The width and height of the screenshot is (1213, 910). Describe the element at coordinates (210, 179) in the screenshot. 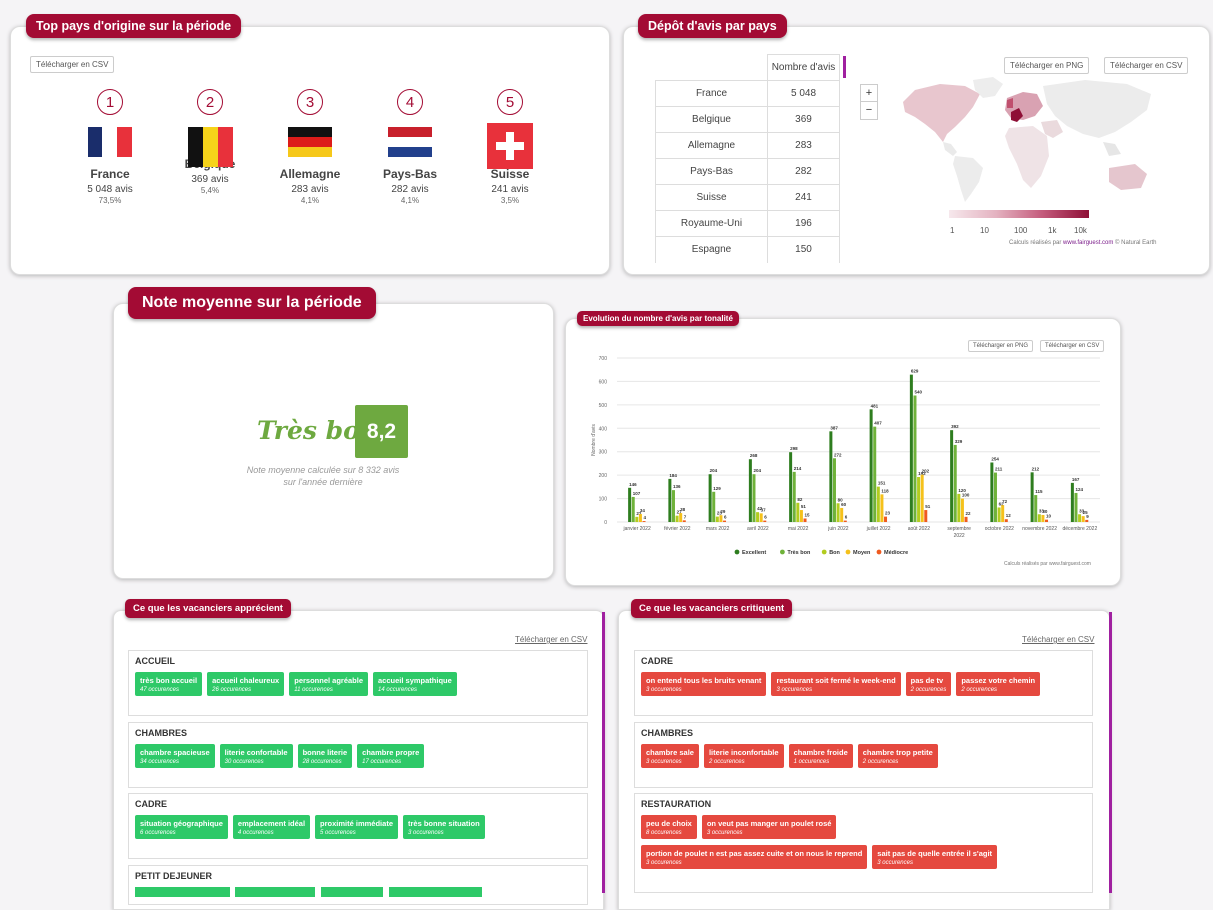

I see `country-review-count: 369 avis` at that location.